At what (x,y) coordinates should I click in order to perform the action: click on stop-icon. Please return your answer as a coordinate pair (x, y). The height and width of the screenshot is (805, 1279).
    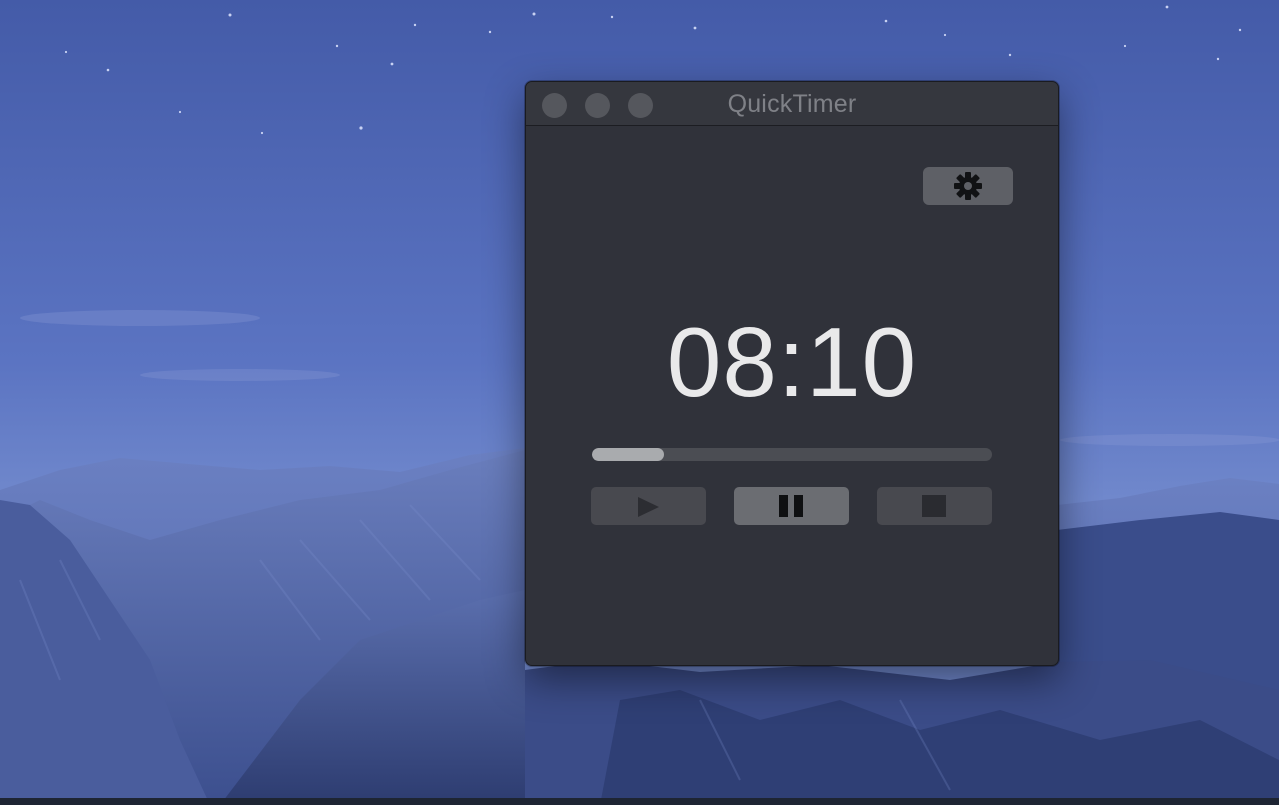
    Looking at the image, I should click on (934, 506).